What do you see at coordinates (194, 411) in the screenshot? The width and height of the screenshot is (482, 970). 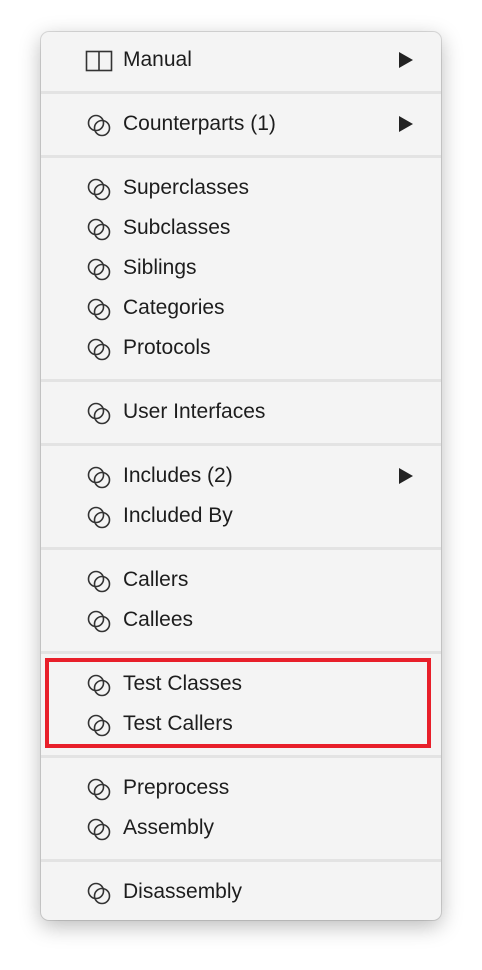 I see `menu-item-label: User Interfaces` at bounding box center [194, 411].